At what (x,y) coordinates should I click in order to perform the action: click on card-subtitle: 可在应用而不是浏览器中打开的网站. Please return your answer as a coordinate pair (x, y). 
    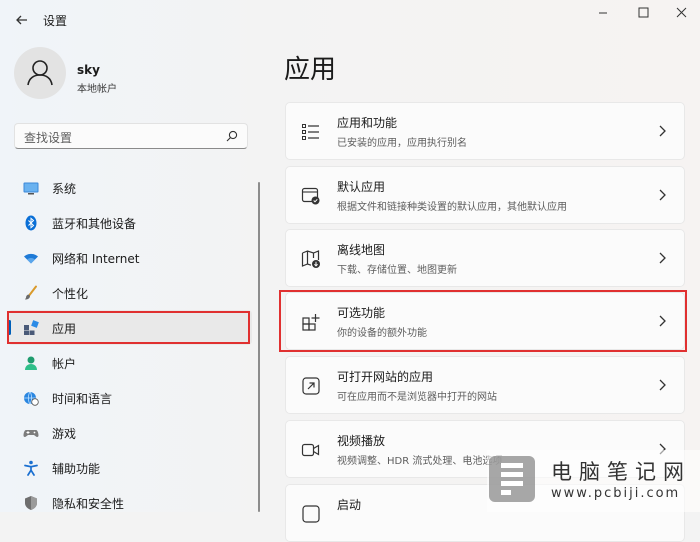
    Looking at the image, I should click on (417, 397).